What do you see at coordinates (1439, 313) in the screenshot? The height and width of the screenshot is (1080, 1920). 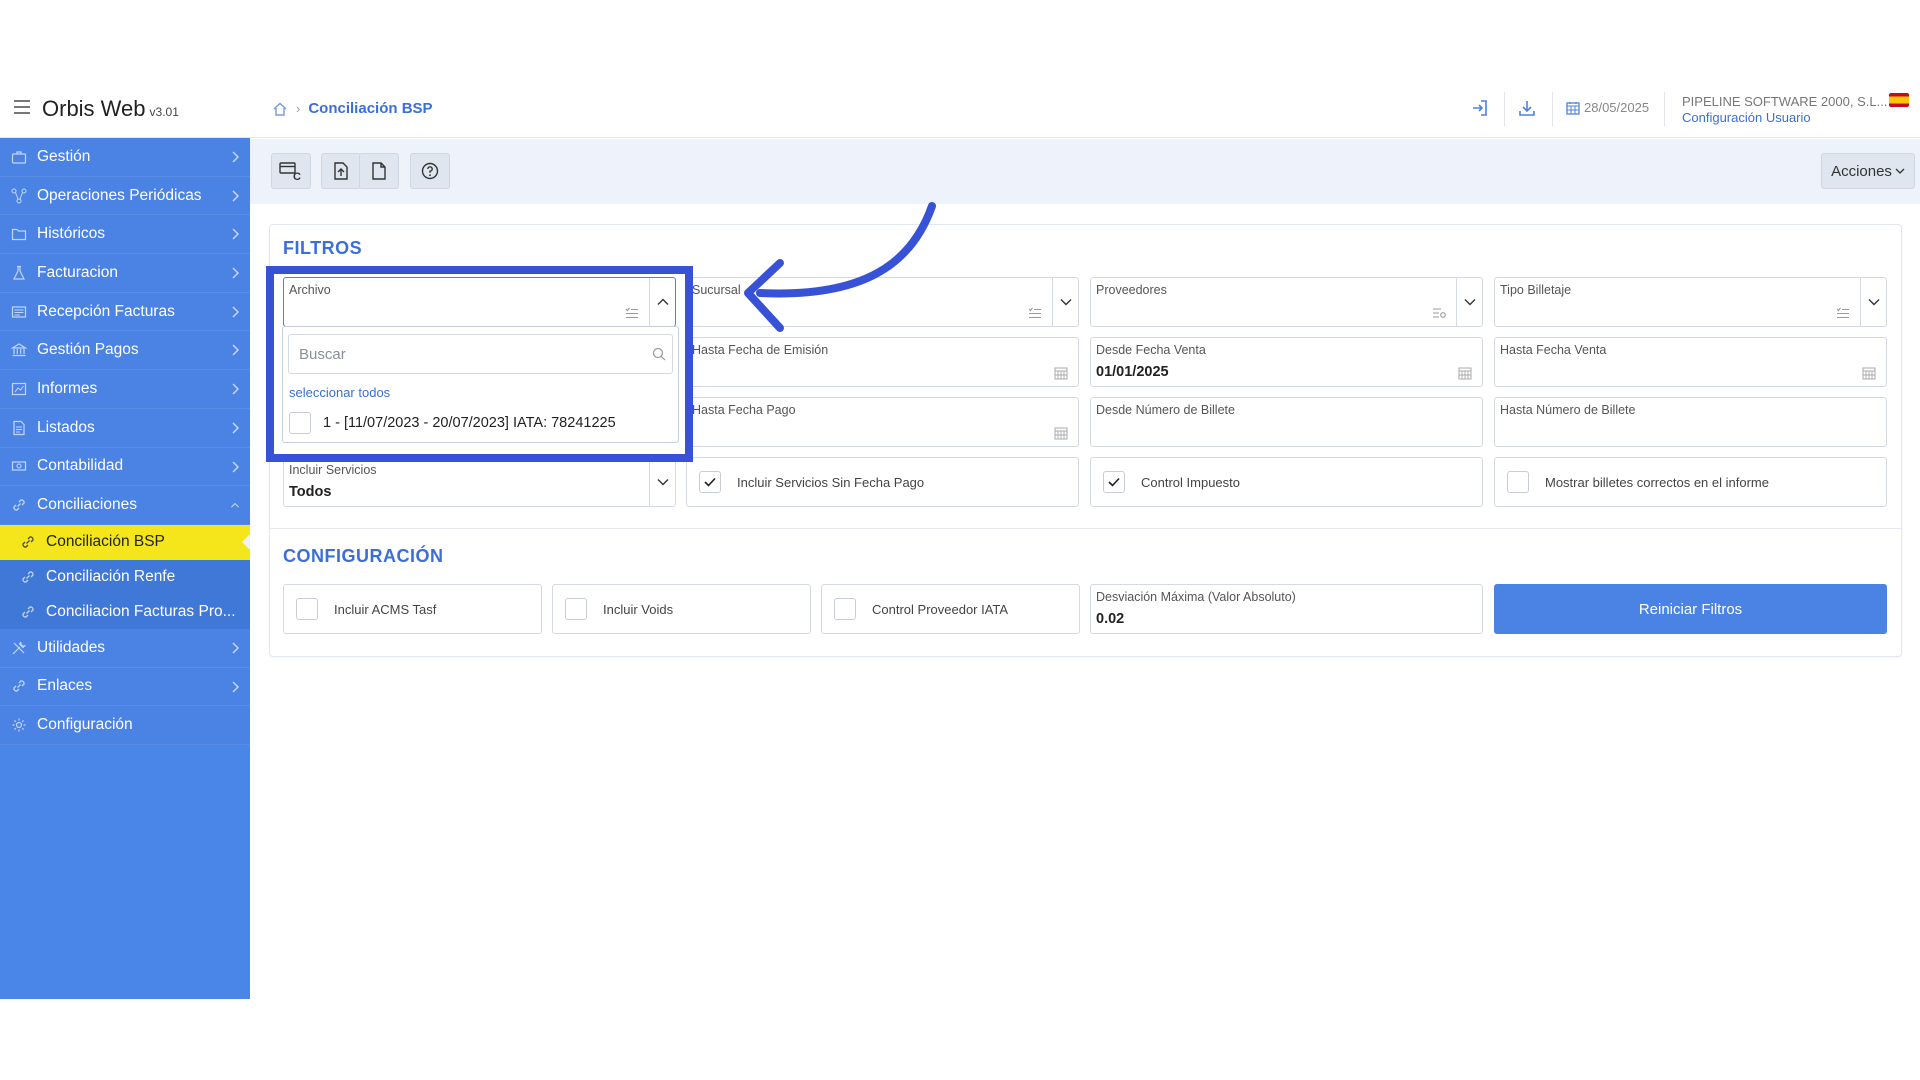 I see `list-settings-icon` at bounding box center [1439, 313].